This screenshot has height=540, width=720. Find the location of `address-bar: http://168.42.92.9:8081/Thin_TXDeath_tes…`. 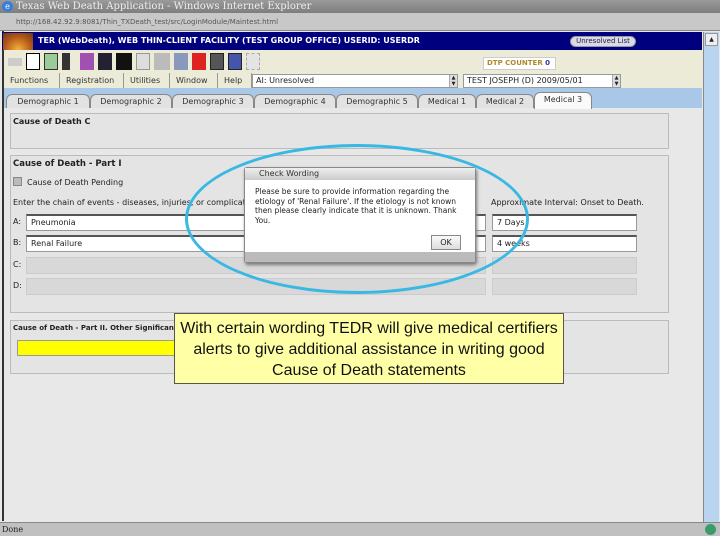

address-bar: http://168.42.92.9:8081/Thin_TXDeath_tes… is located at coordinates (360, 22).